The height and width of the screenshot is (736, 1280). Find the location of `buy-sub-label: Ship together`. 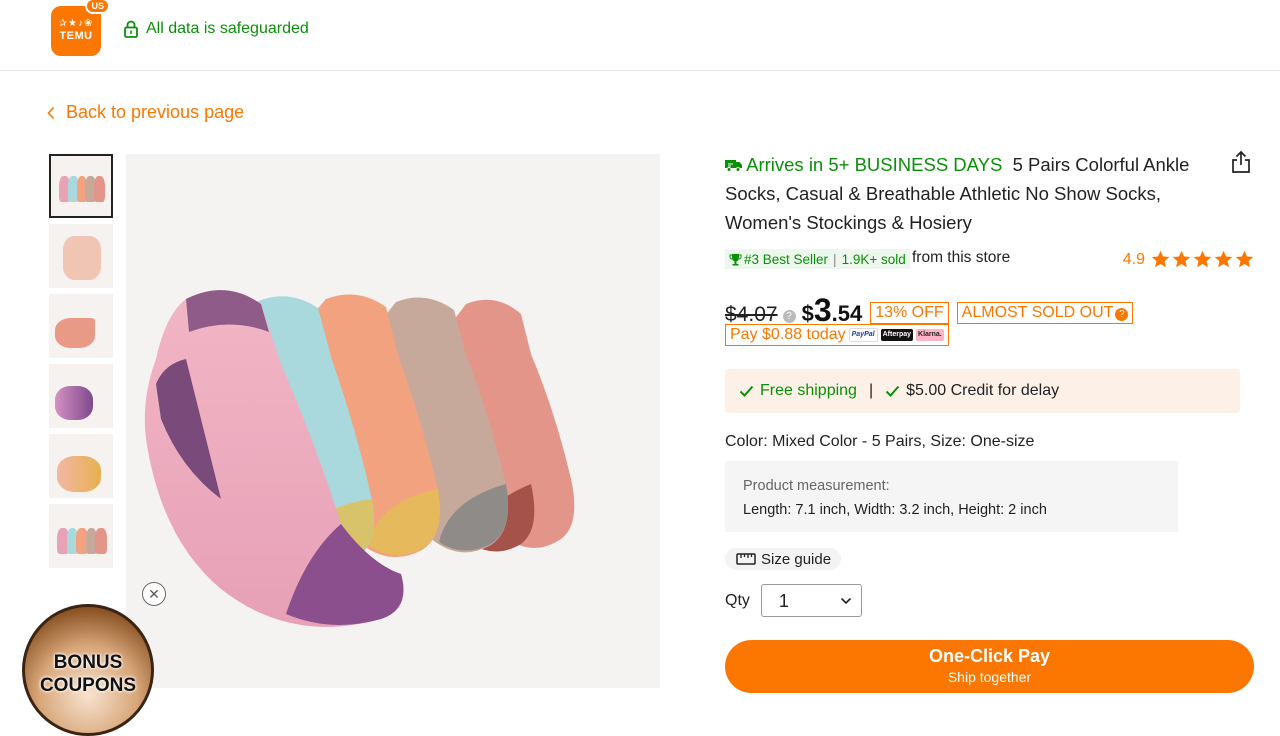

buy-sub-label: Ship together is located at coordinates (989, 677).